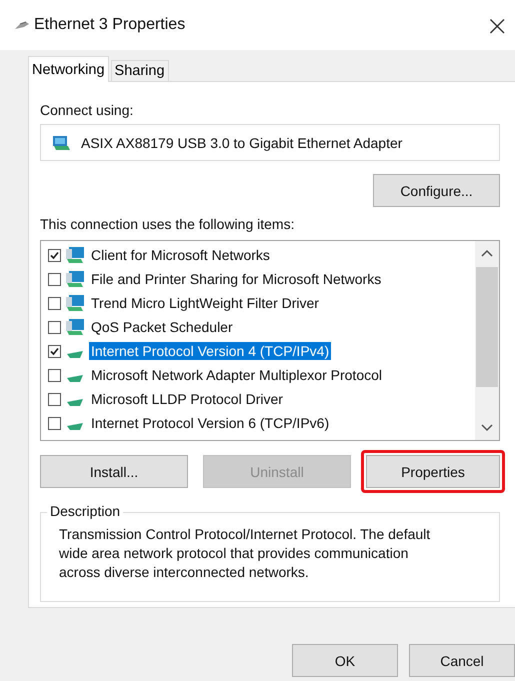  I want to click on list-item: Microsoft Network Adapter Multiplexor Protocol, so click(236, 375).